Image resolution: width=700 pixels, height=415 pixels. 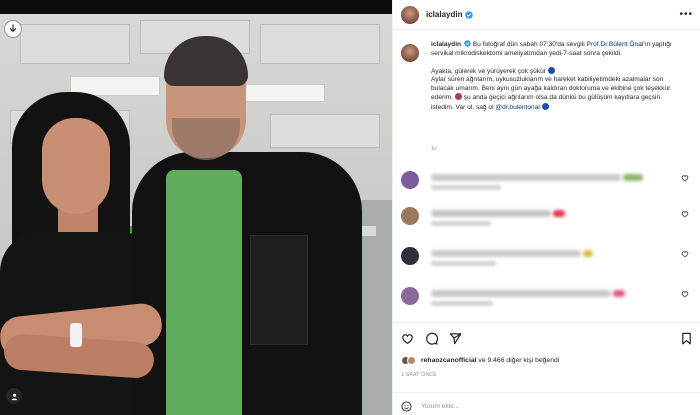 What do you see at coordinates (517, 107) in the screenshot?
I see `caption-mention-link: @dr.bulentonal` at bounding box center [517, 107].